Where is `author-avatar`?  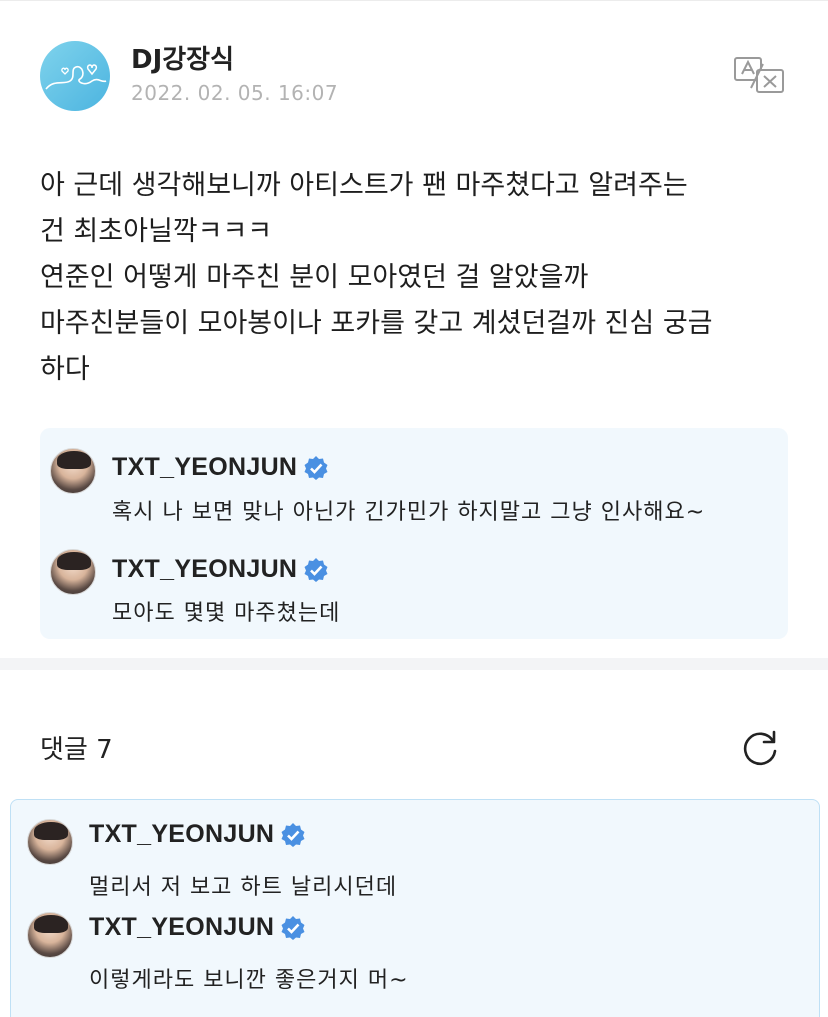
author-avatar is located at coordinates (75, 76).